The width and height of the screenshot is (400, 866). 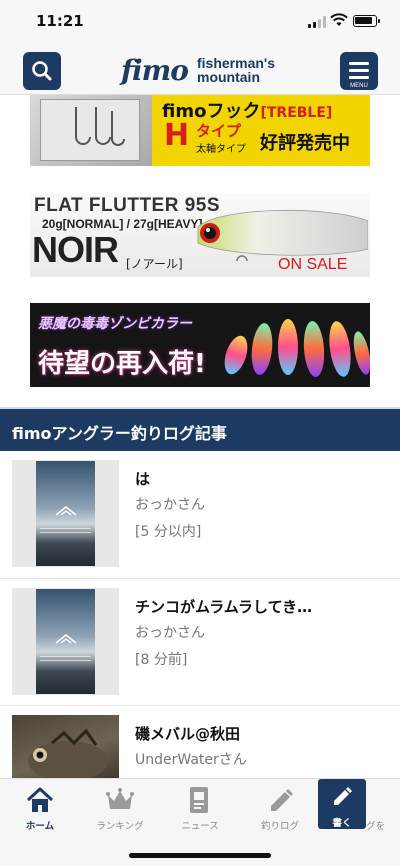 I want to click on tab-ranking-label: ランキング, so click(x=120, y=826).